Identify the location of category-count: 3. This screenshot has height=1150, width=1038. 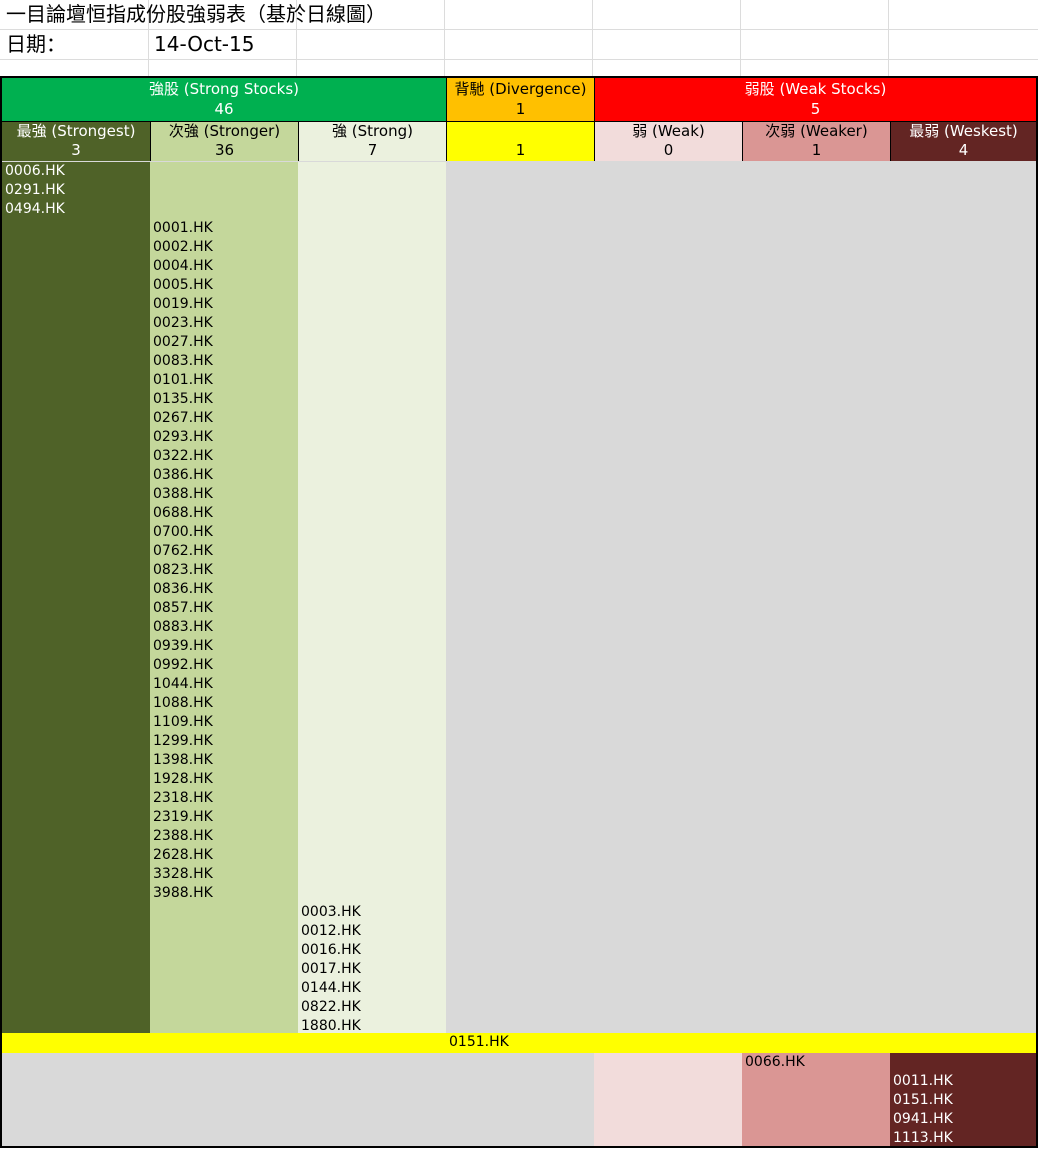
(76, 150).